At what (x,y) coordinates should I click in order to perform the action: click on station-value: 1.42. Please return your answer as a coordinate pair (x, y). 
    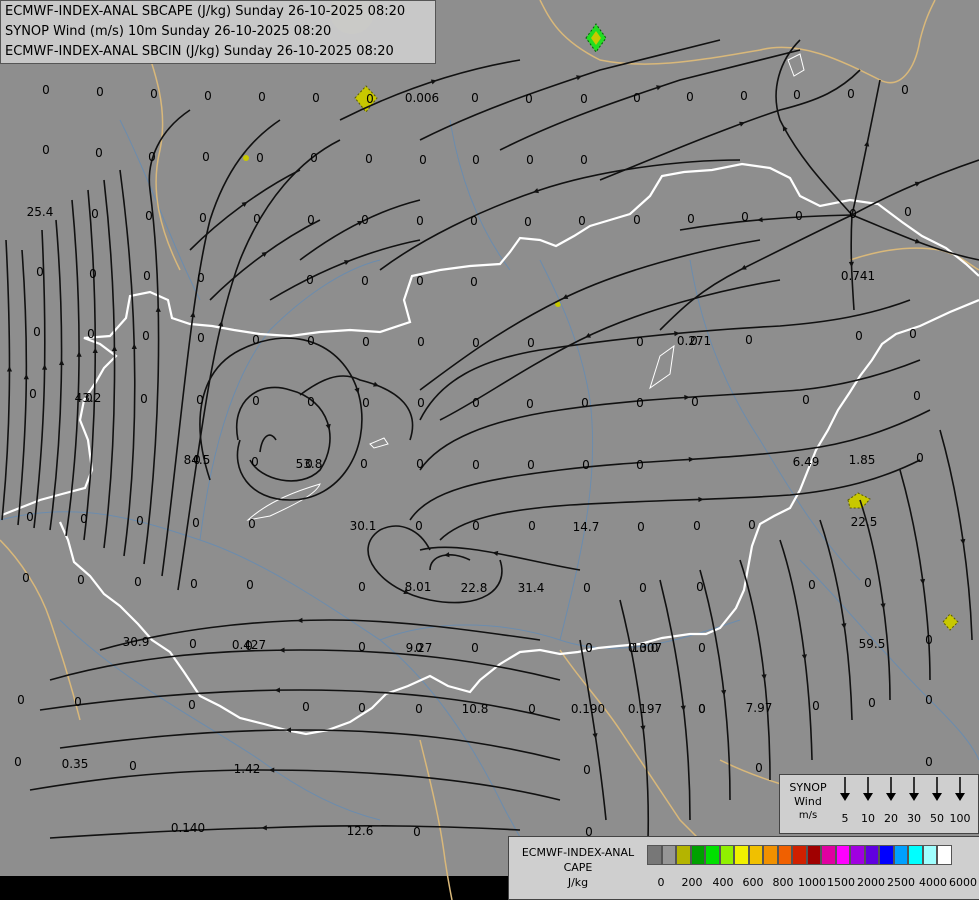
    Looking at the image, I should click on (247, 769).